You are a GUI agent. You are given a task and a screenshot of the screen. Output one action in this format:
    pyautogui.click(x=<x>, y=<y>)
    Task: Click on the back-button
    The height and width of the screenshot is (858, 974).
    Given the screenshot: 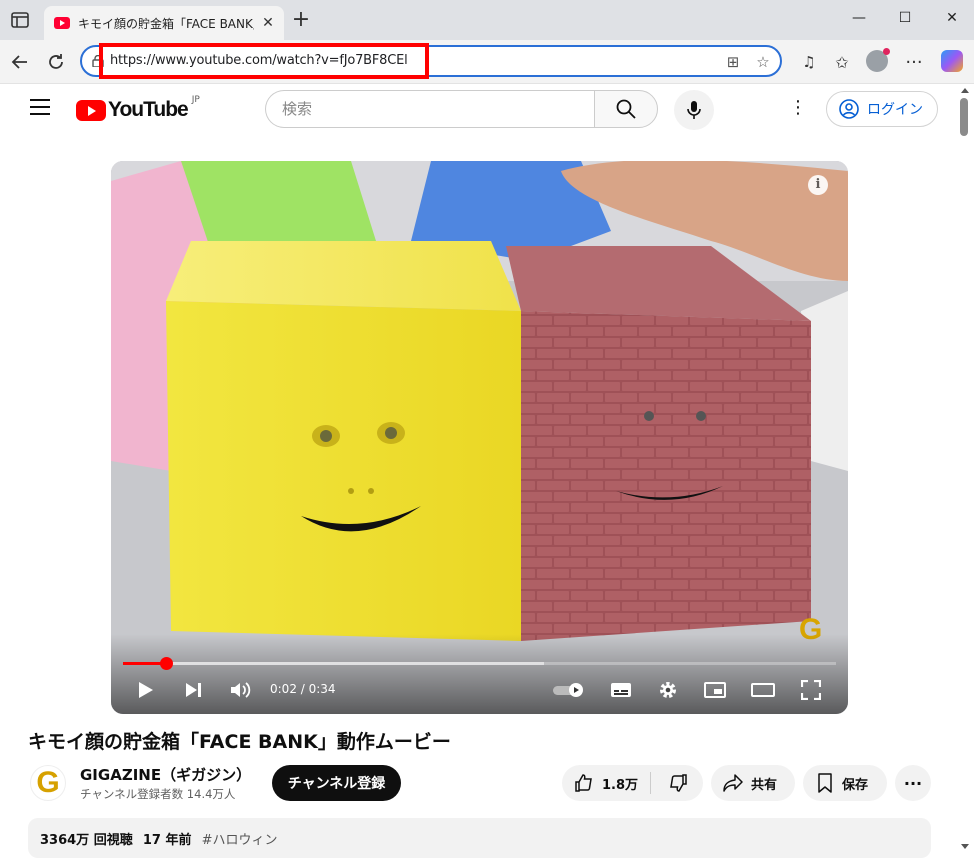 What is the action you would take?
    pyautogui.click(x=20, y=62)
    